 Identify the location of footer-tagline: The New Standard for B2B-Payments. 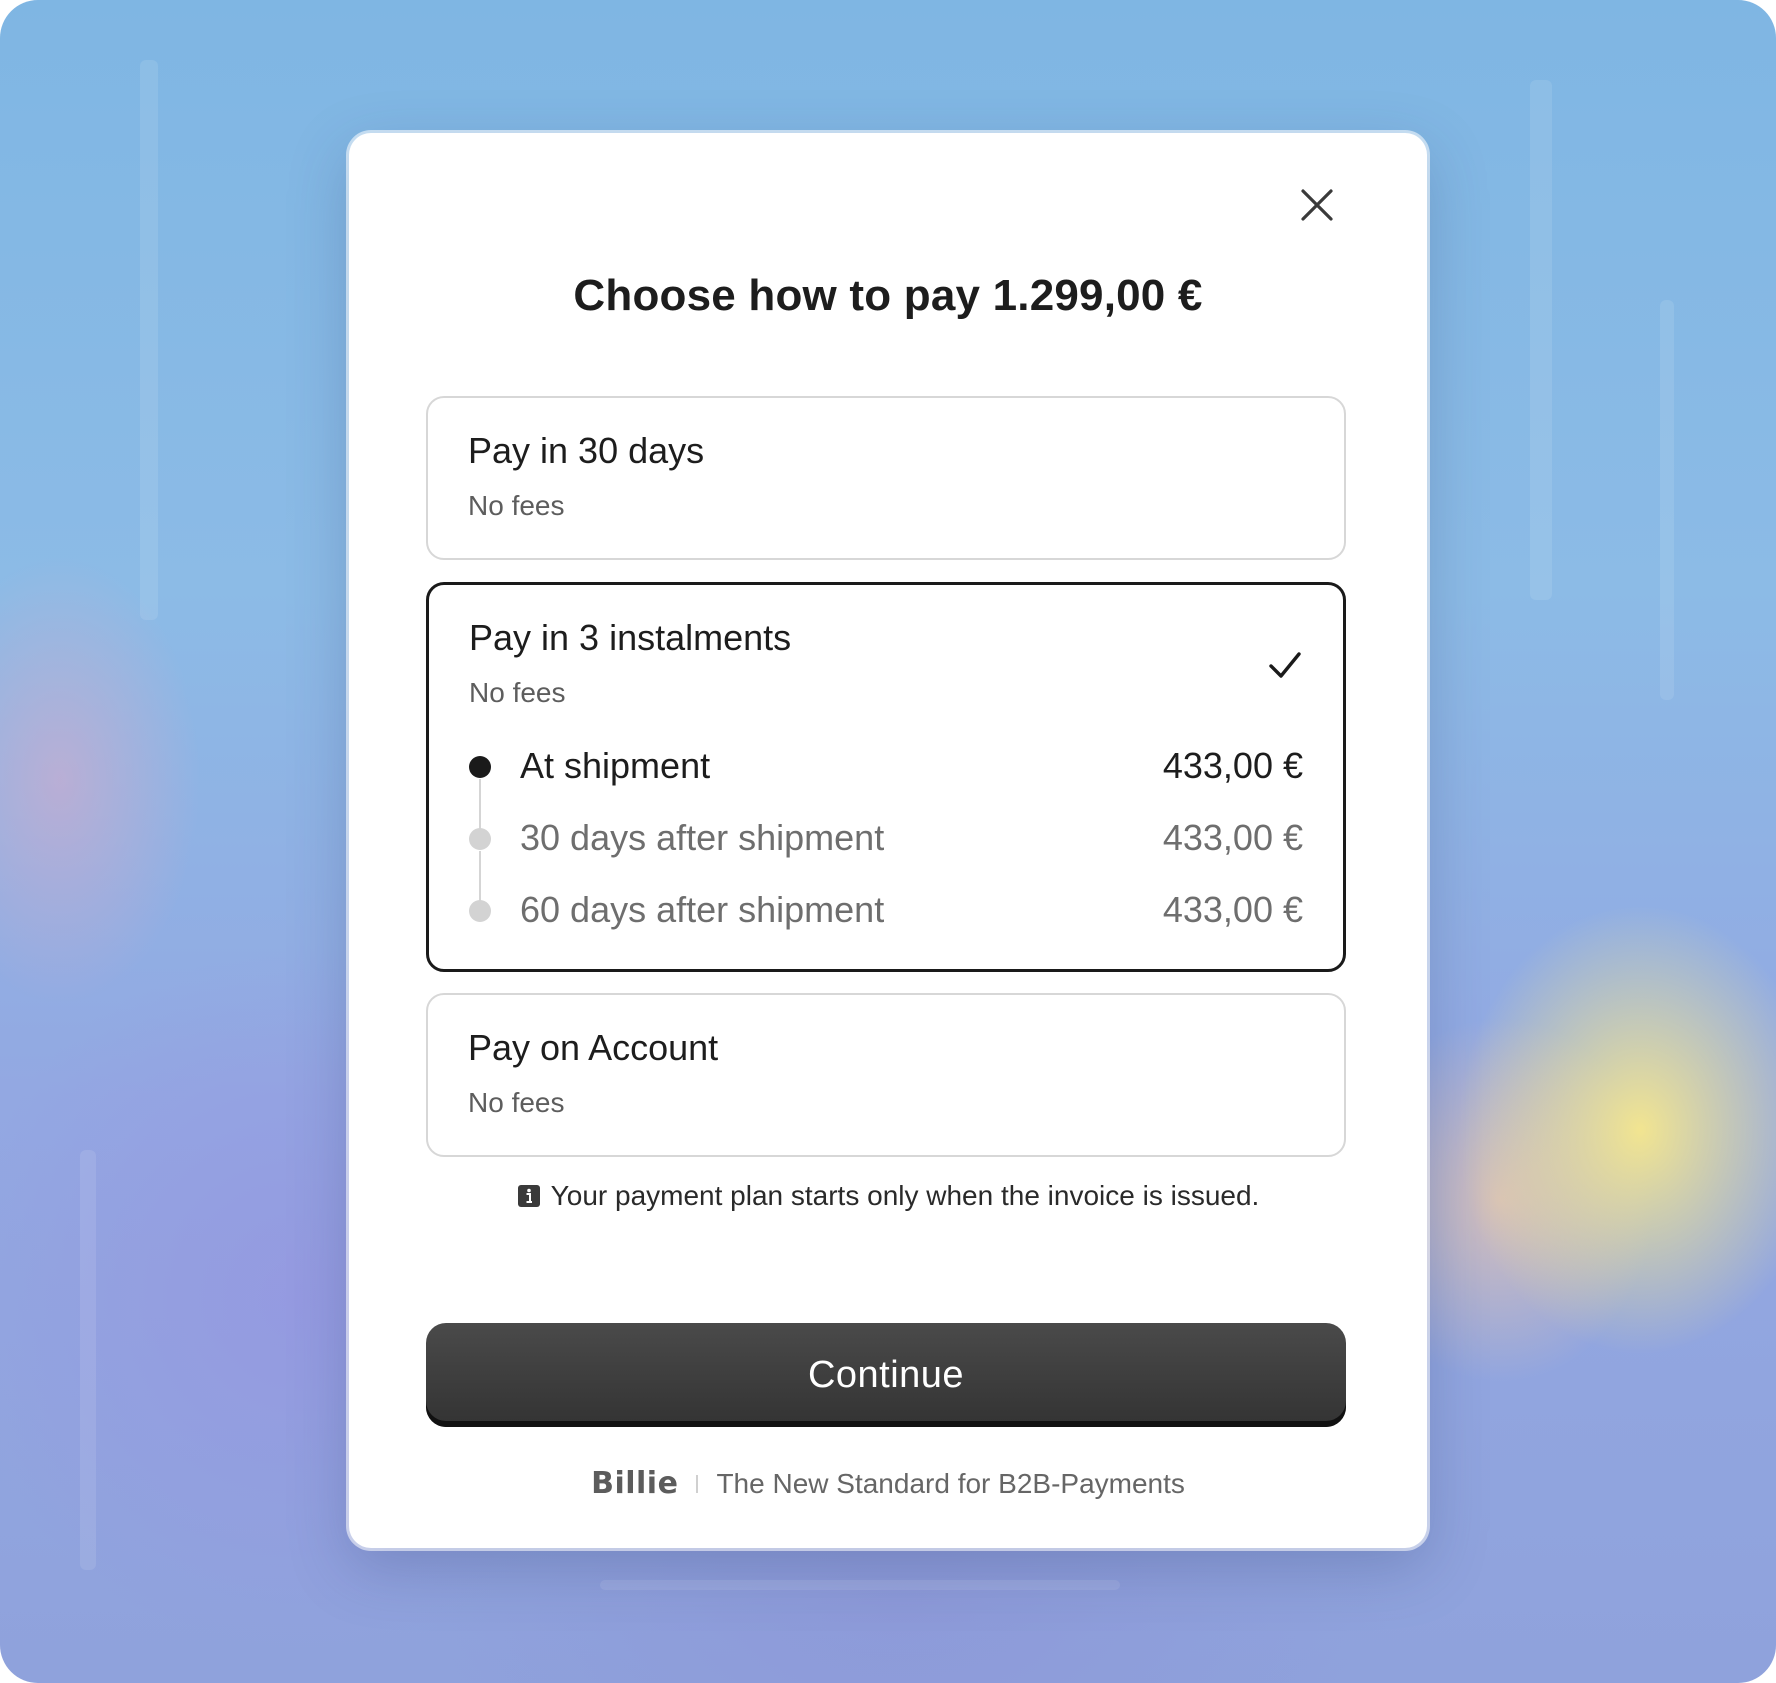
(950, 1483).